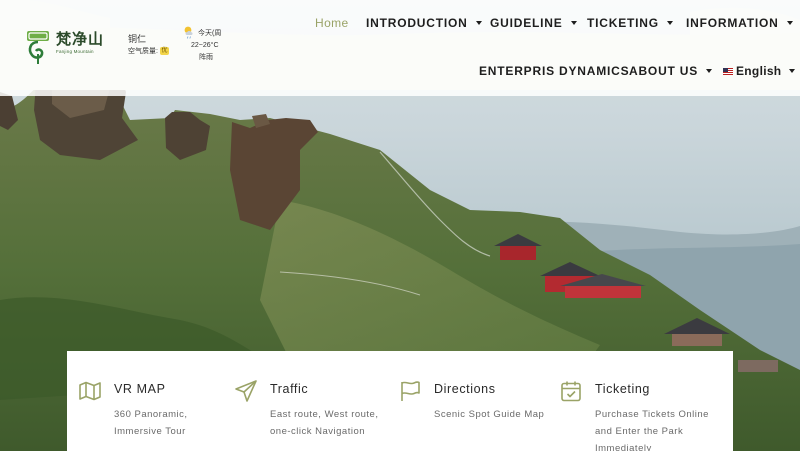  I want to click on weather-today: 今天(周, so click(210, 33).